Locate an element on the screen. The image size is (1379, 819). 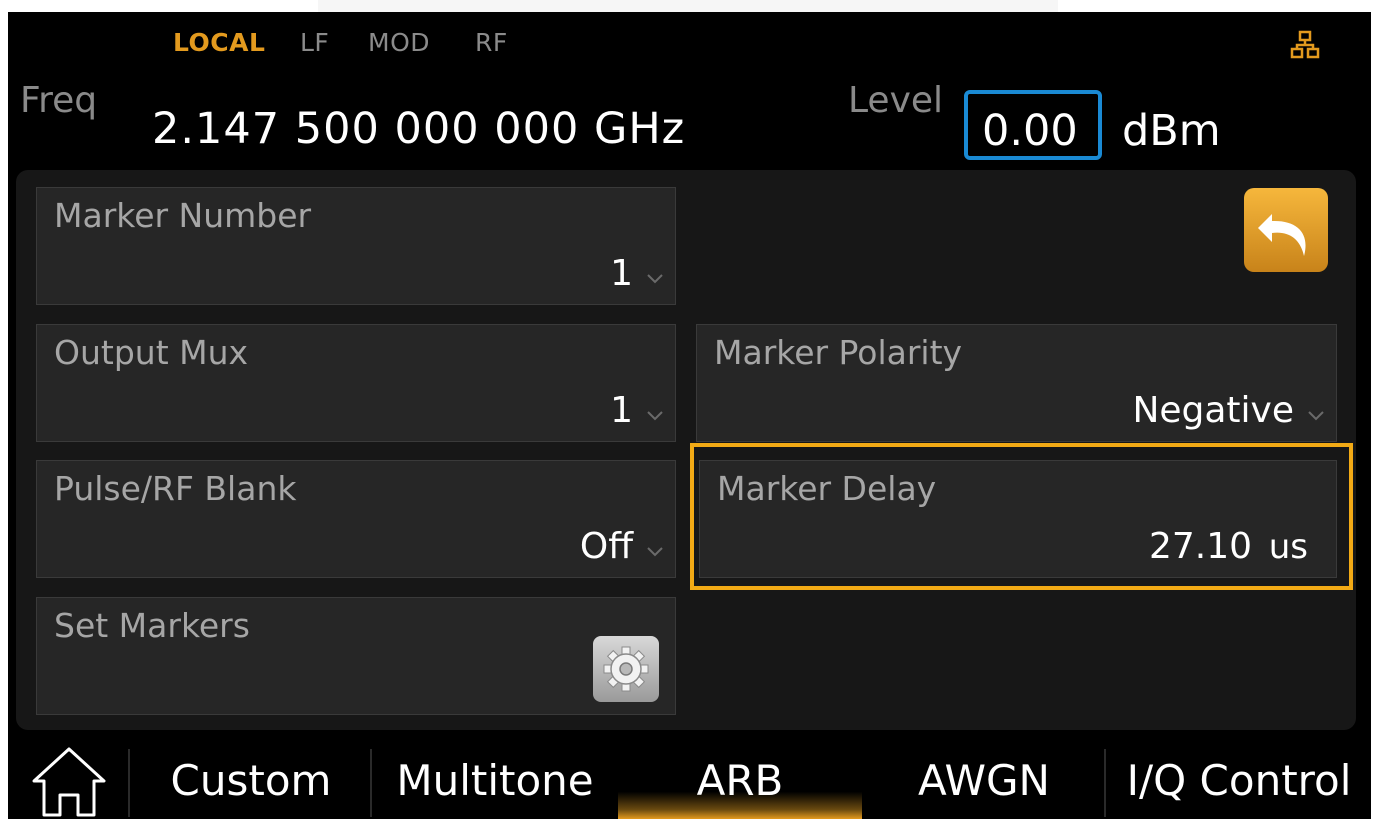
tab-separator is located at coordinates (129, 783).